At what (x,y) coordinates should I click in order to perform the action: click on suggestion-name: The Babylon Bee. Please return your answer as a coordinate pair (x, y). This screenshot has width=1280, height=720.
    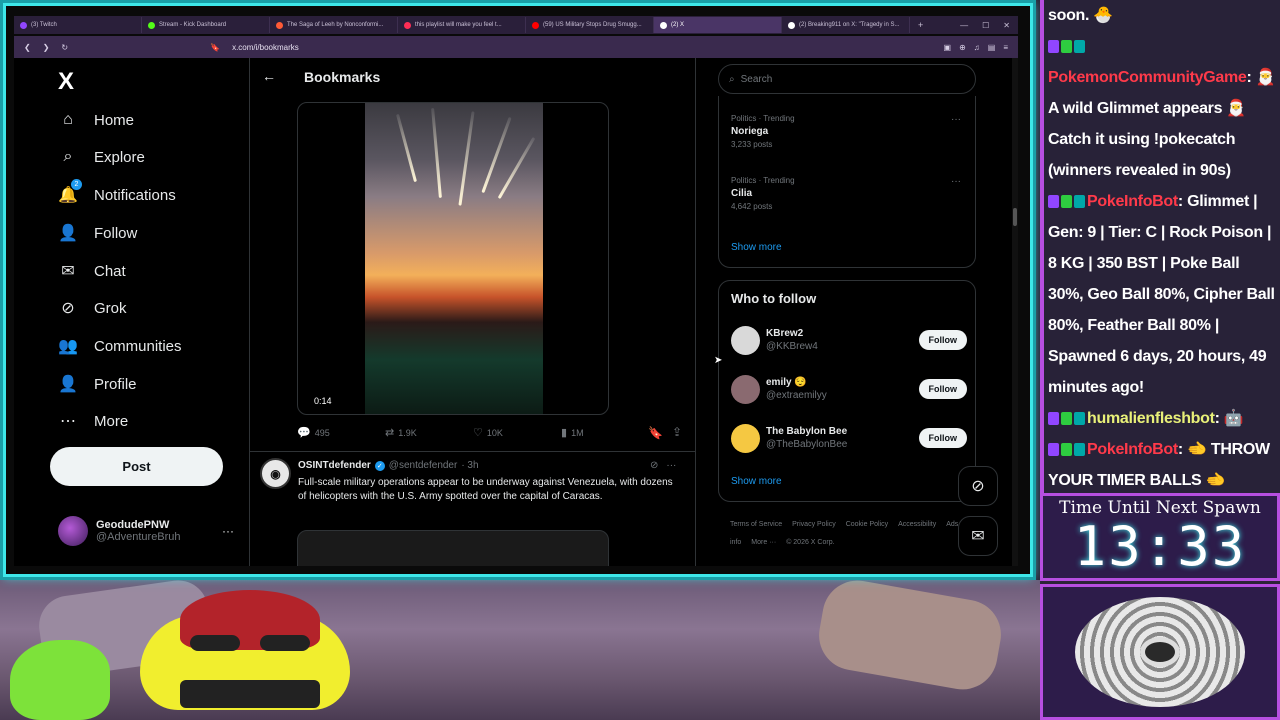
    Looking at the image, I should click on (806, 431).